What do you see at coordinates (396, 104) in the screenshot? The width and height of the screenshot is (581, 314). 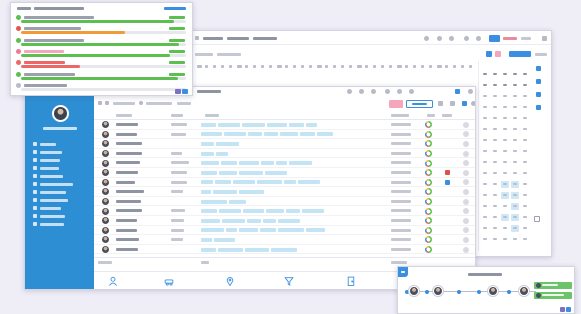 I see `new-task-button` at bounding box center [396, 104].